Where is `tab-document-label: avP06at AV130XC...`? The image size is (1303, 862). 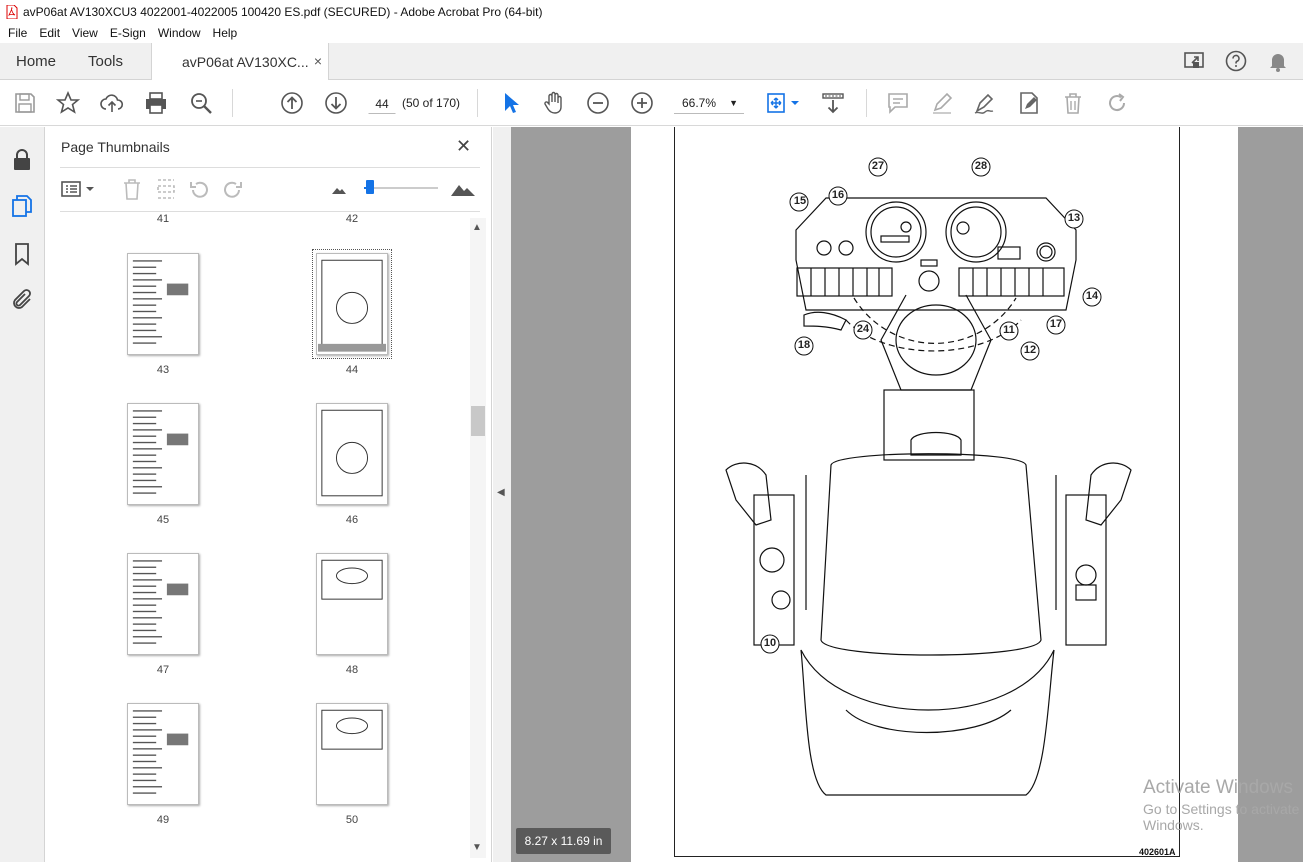 tab-document-label: avP06at AV130XC... is located at coordinates (245, 62).